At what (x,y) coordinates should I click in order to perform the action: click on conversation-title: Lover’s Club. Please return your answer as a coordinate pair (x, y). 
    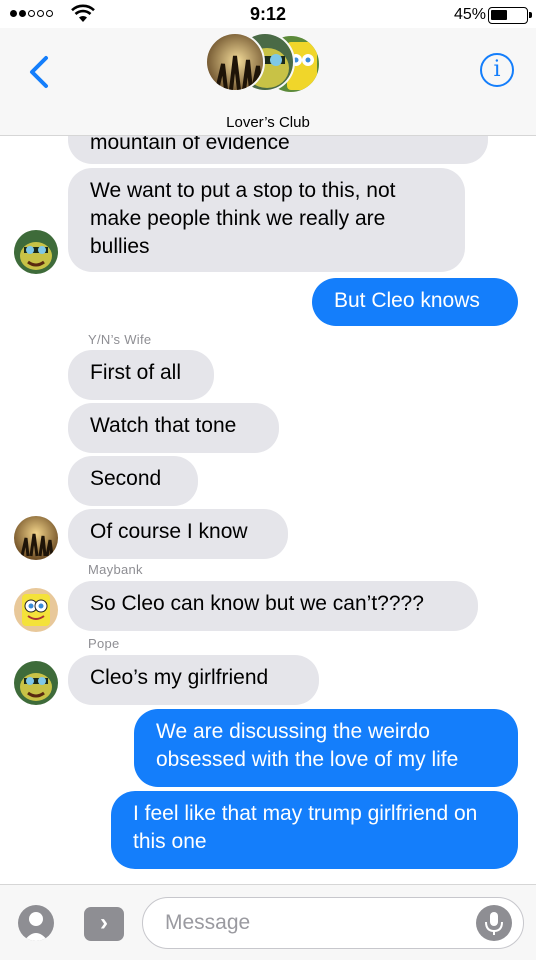
    Looking at the image, I should click on (268, 122).